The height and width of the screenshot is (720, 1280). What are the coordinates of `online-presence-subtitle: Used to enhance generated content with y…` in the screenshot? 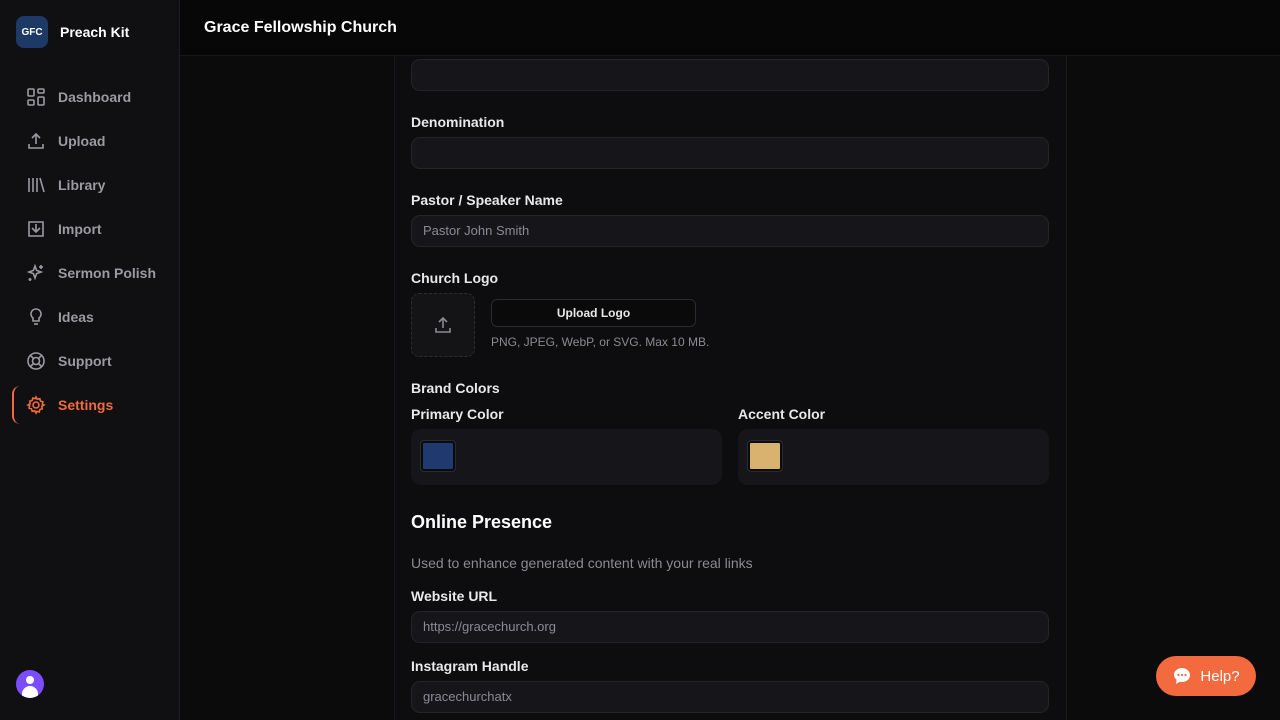 It's located at (582, 563).